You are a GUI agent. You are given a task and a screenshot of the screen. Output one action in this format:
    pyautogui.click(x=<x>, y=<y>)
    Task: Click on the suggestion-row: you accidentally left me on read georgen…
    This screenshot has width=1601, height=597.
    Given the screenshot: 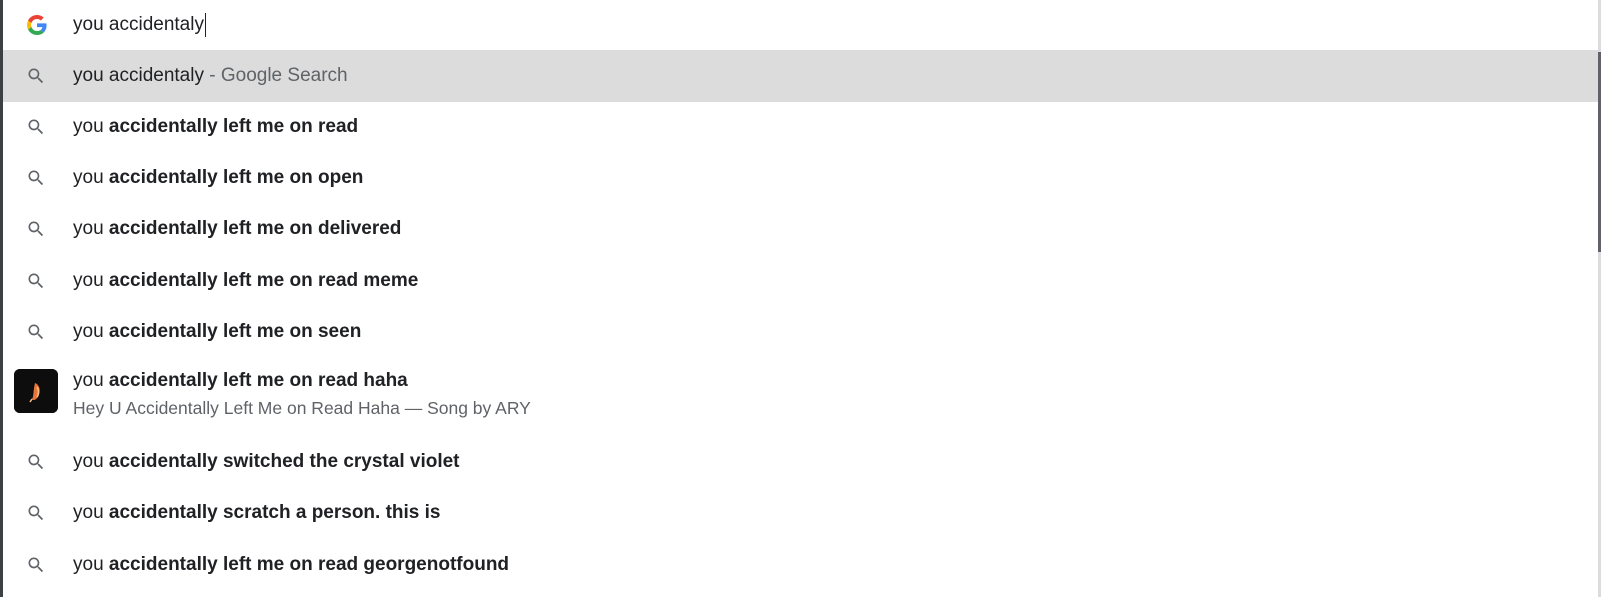 What is the action you would take?
    pyautogui.click(x=800, y=565)
    